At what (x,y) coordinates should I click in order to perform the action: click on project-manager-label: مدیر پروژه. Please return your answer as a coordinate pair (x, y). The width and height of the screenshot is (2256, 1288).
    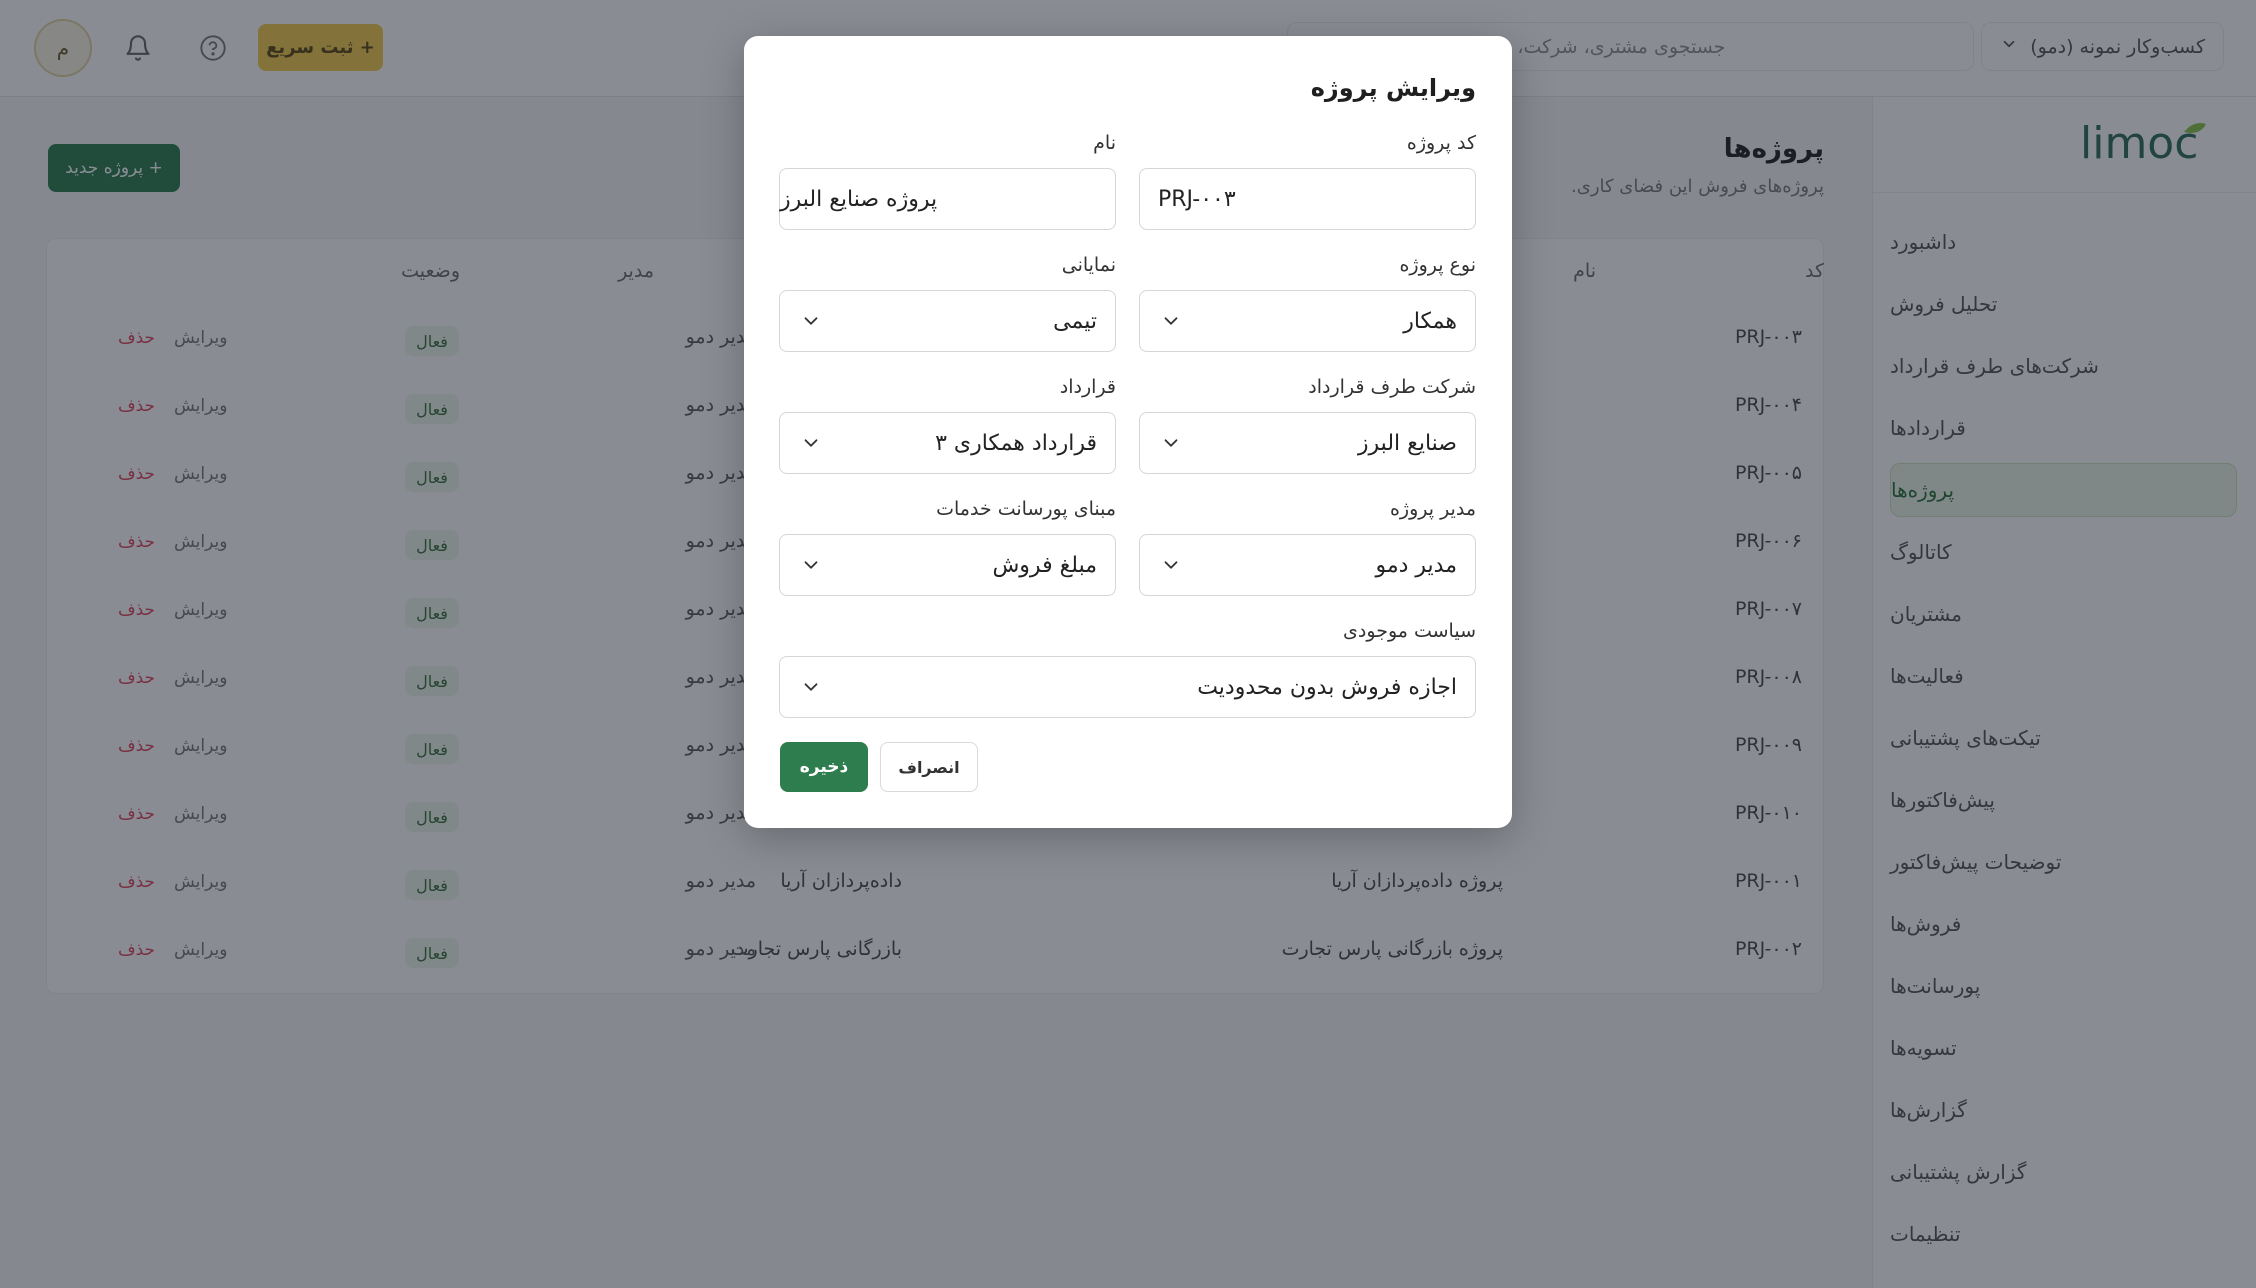
    Looking at the image, I should click on (1432, 509).